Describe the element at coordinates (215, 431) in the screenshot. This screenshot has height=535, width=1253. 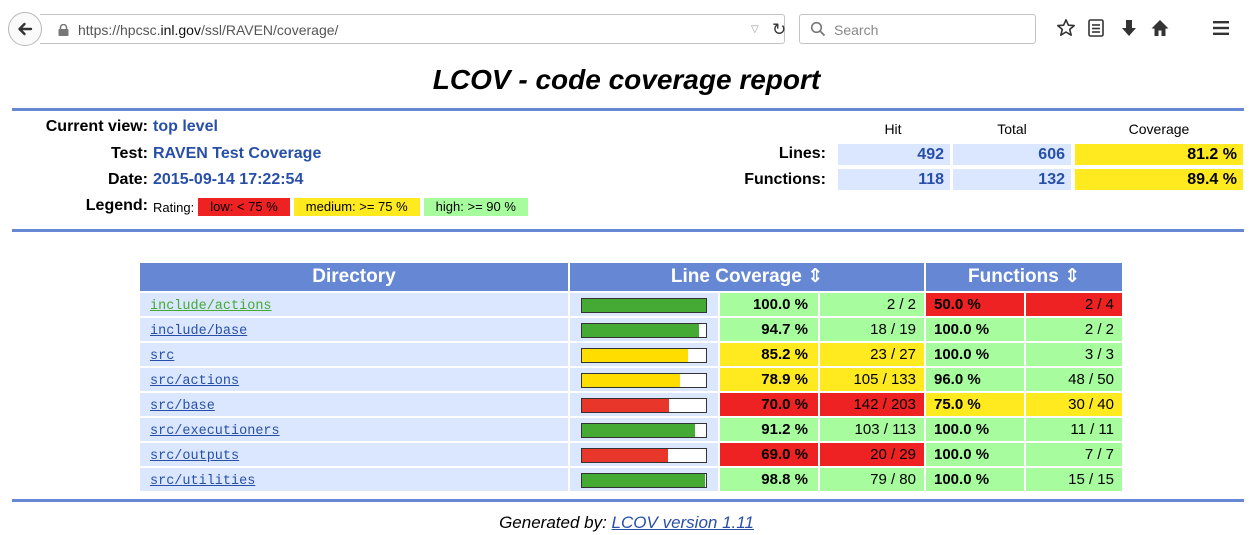
I see `directory-link: src/executioners` at that location.